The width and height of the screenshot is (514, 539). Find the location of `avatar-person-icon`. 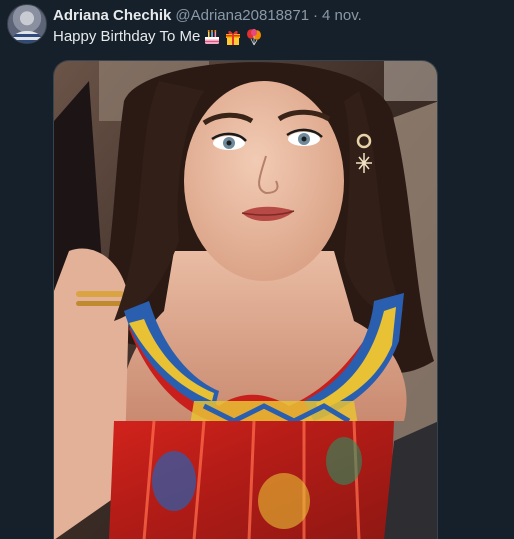

avatar-person-icon is located at coordinates (27, 37).